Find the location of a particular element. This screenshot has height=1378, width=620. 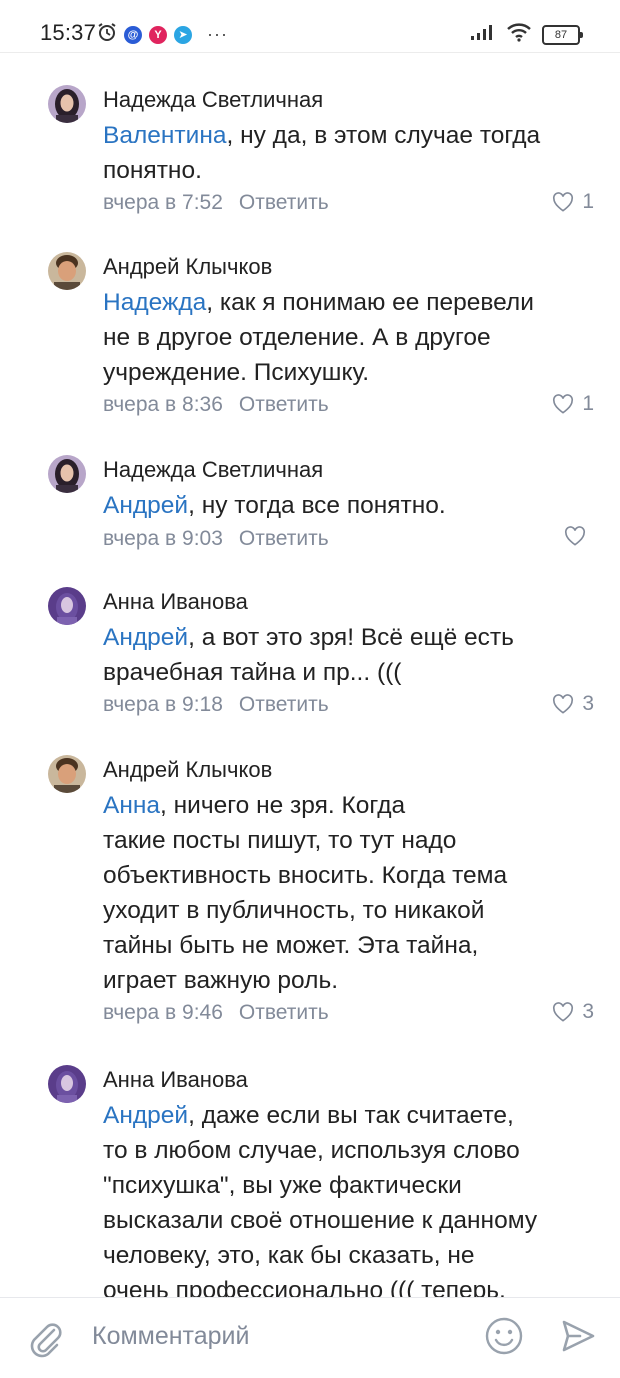

comment-time: вчера в 9:46 is located at coordinates (163, 1012).